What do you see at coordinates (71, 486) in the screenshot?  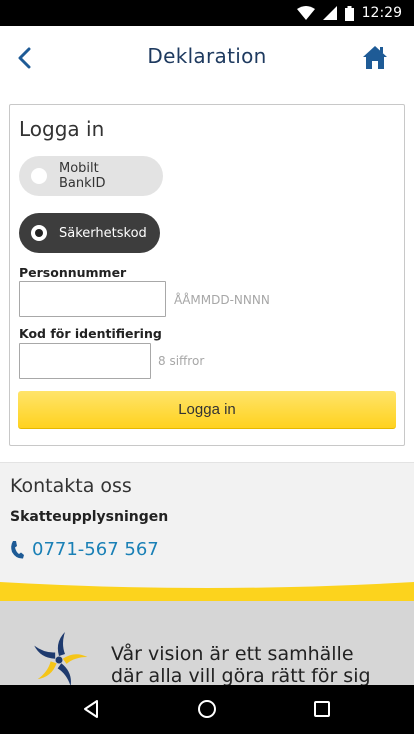 I see `contact-heading: Kontakta oss` at bounding box center [71, 486].